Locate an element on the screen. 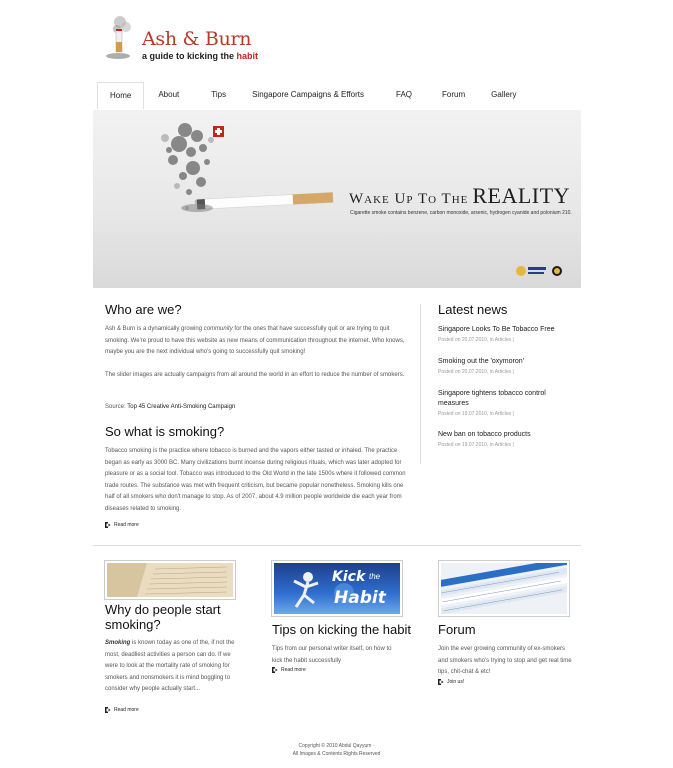 Image resolution: width=673 pixels, height=768 pixels. nav-item-about: About is located at coordinates (171, 95).